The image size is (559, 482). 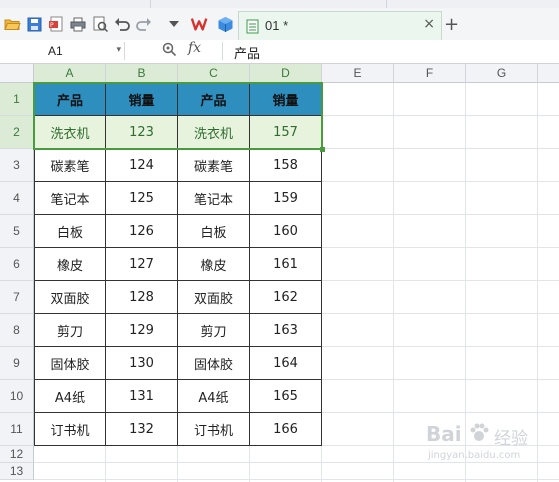 I want to click on table-cell: 160, so click(x=286, y=231).